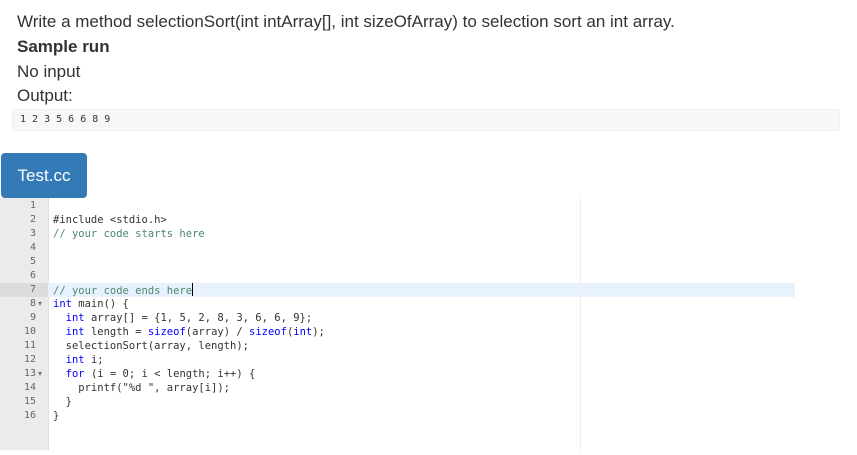 This screenshot has width=857, height=455. Describe the element at coordinates (110, 220) in the screenshot. I see `code-line: #include <stdio.h>` at that location.